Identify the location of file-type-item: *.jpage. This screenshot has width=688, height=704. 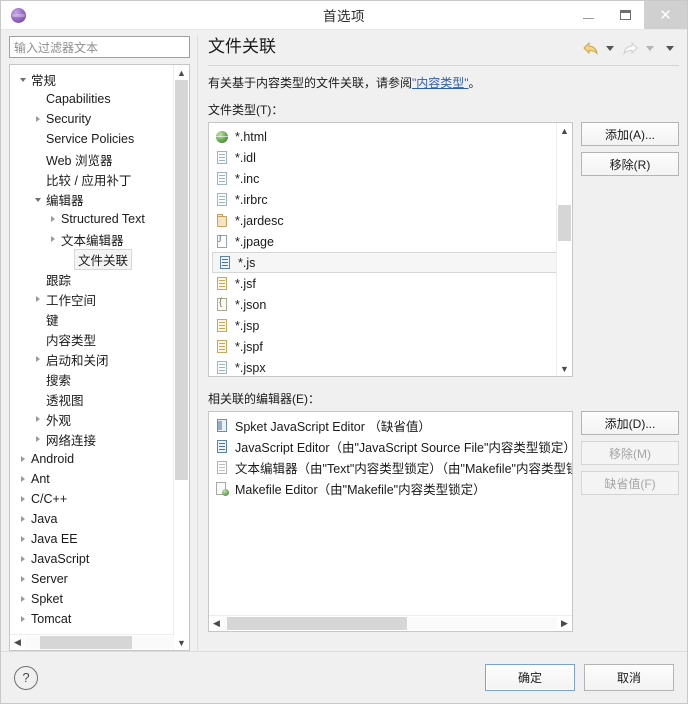
(390, 241).